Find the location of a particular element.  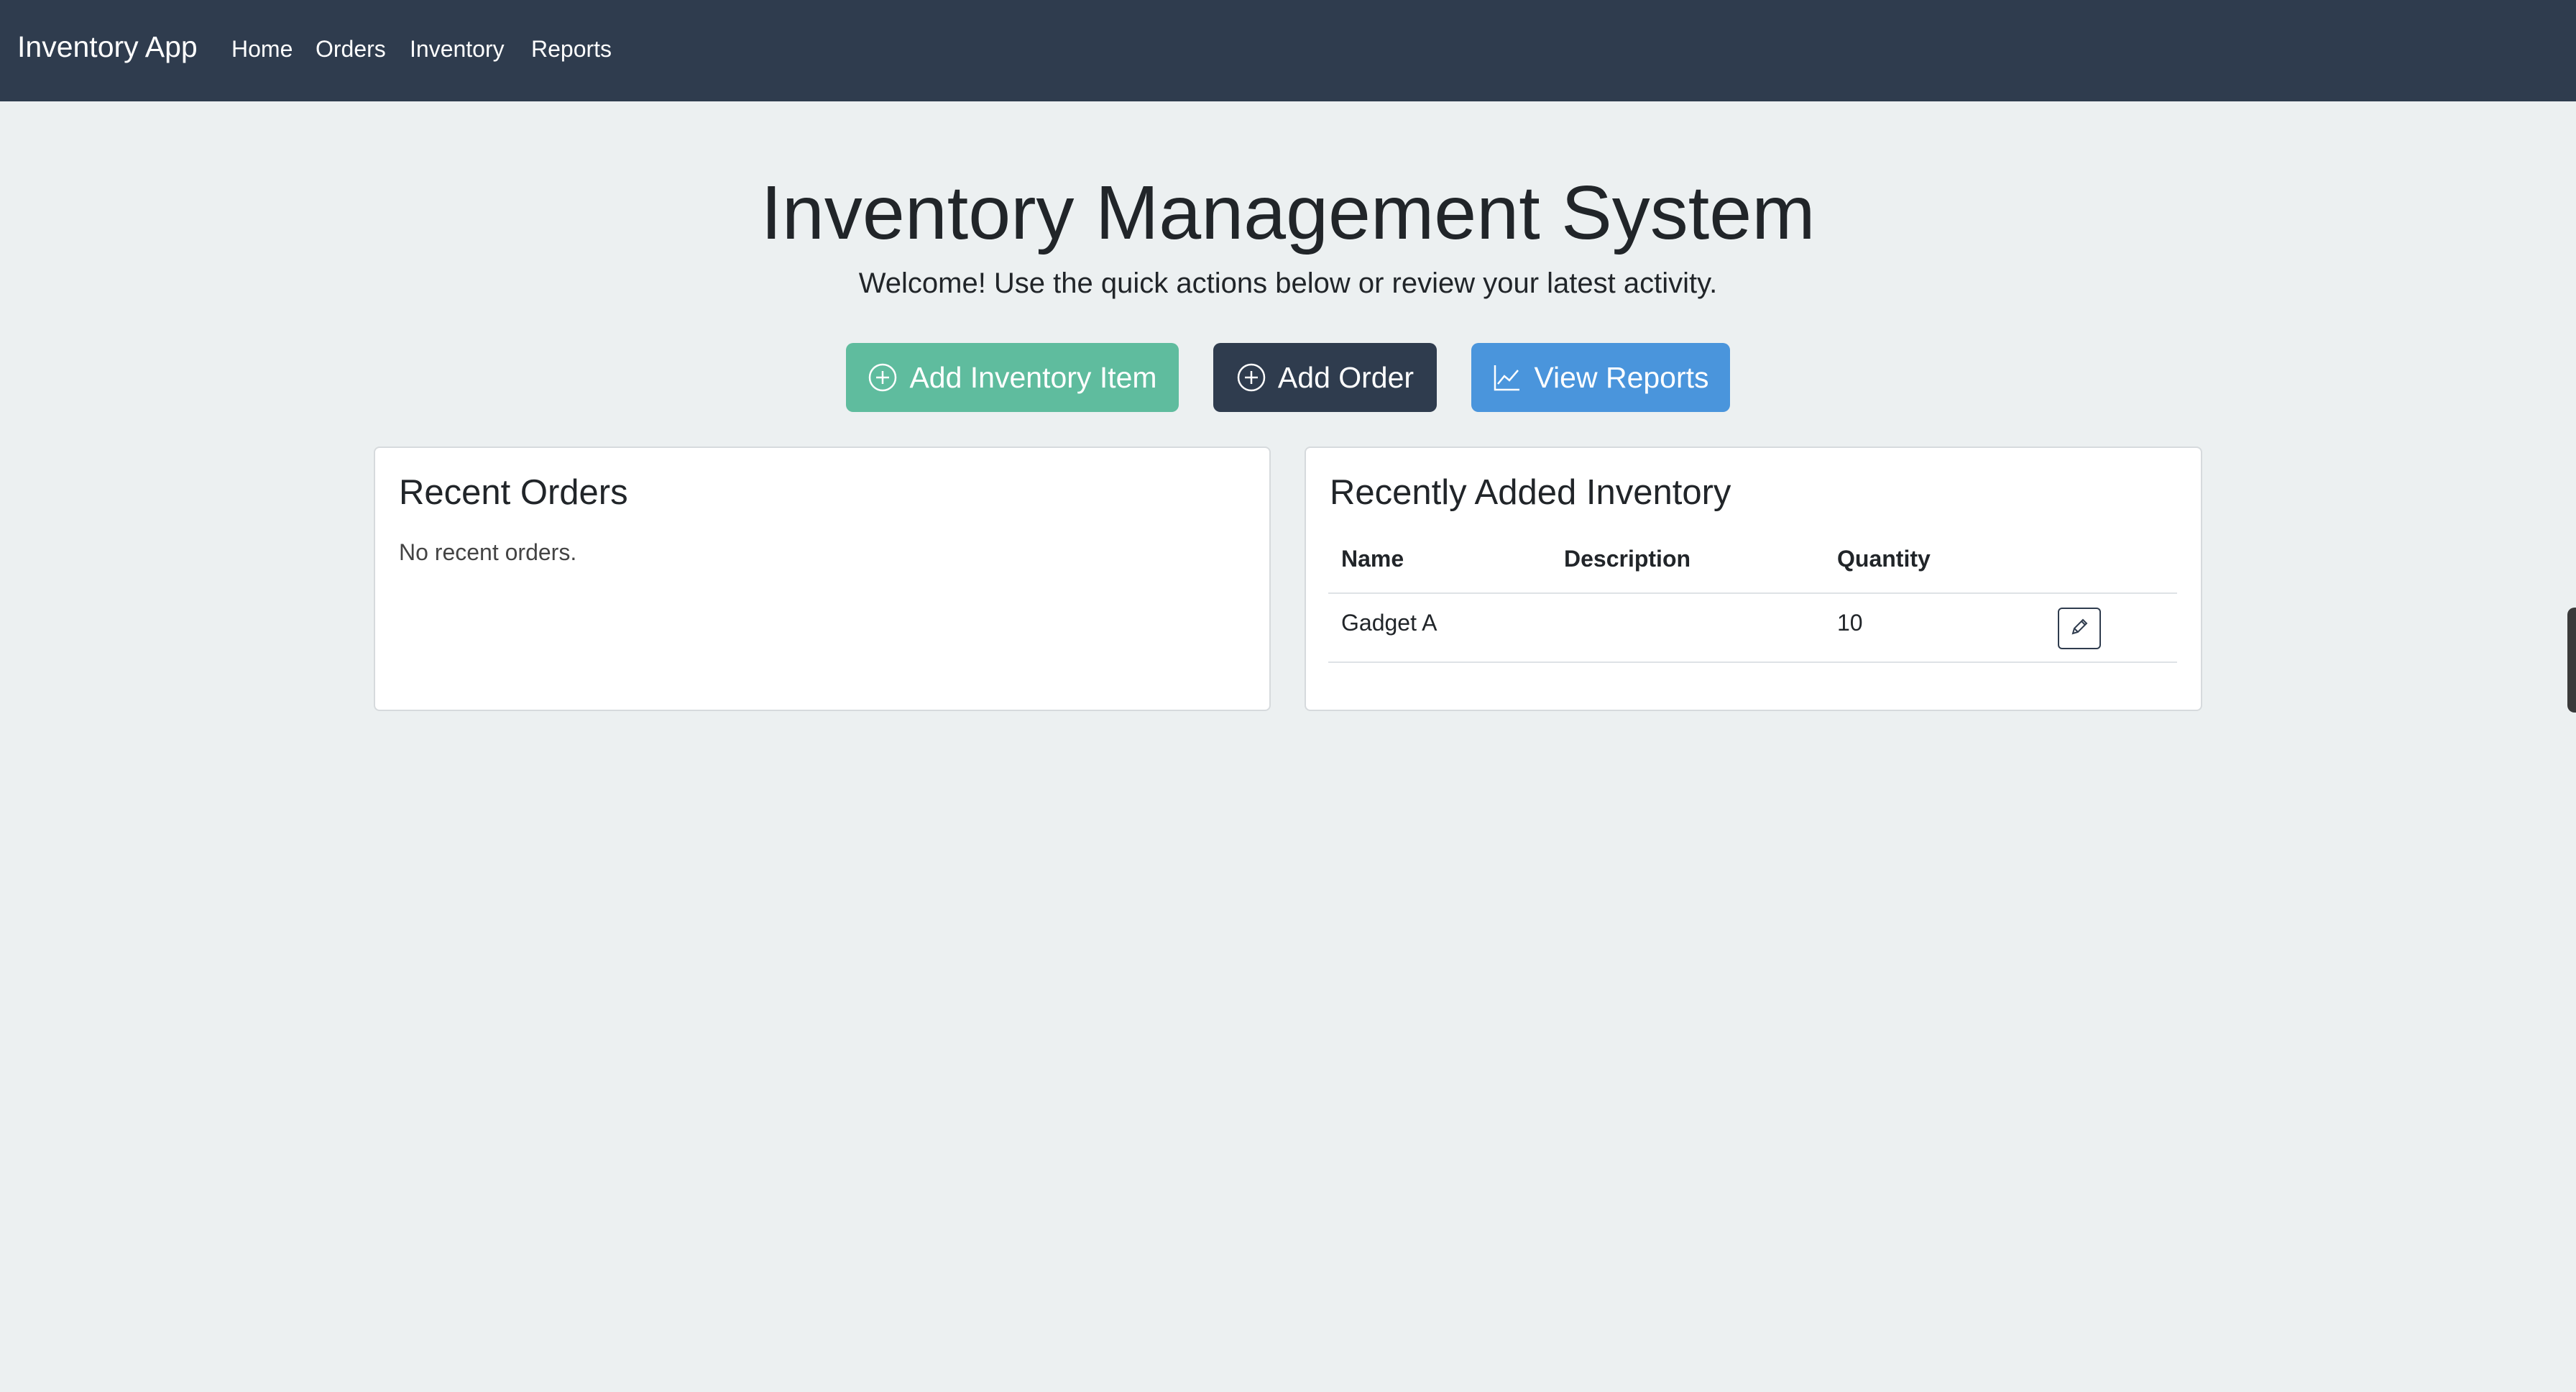

add-order-button: Add Order is located at coordinates (1325, 377).